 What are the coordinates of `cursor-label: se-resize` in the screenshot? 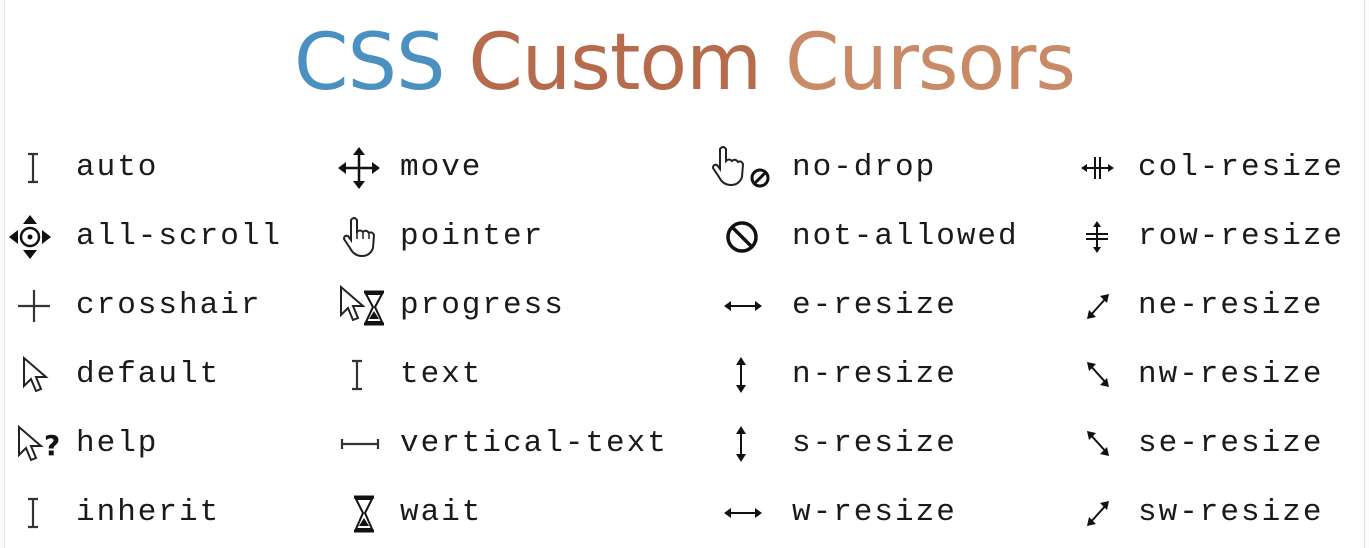 It's located at (1231, 443).